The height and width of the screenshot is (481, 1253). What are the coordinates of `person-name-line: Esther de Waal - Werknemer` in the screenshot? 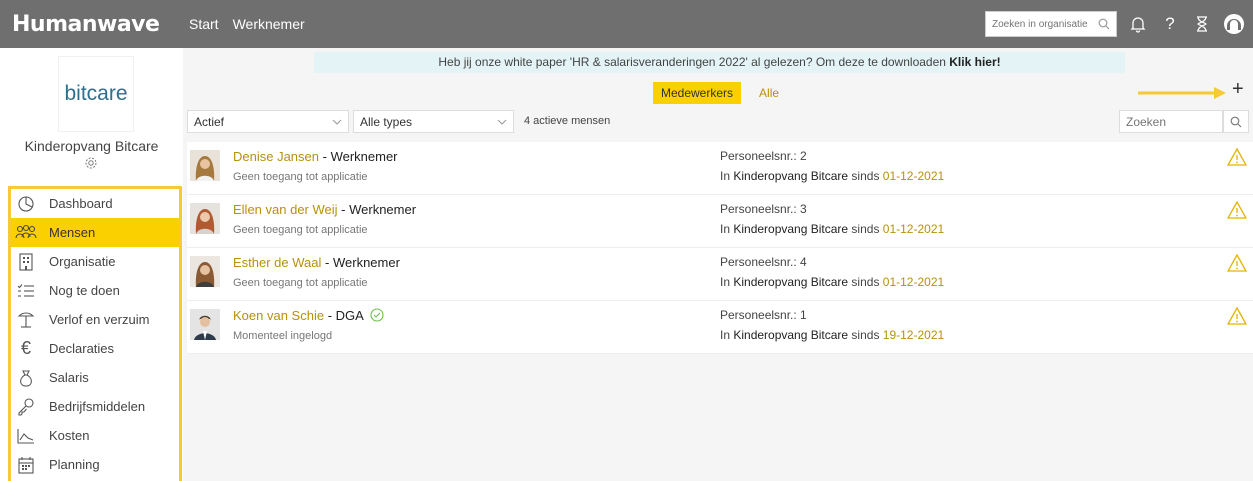 It's located at (316, 262).